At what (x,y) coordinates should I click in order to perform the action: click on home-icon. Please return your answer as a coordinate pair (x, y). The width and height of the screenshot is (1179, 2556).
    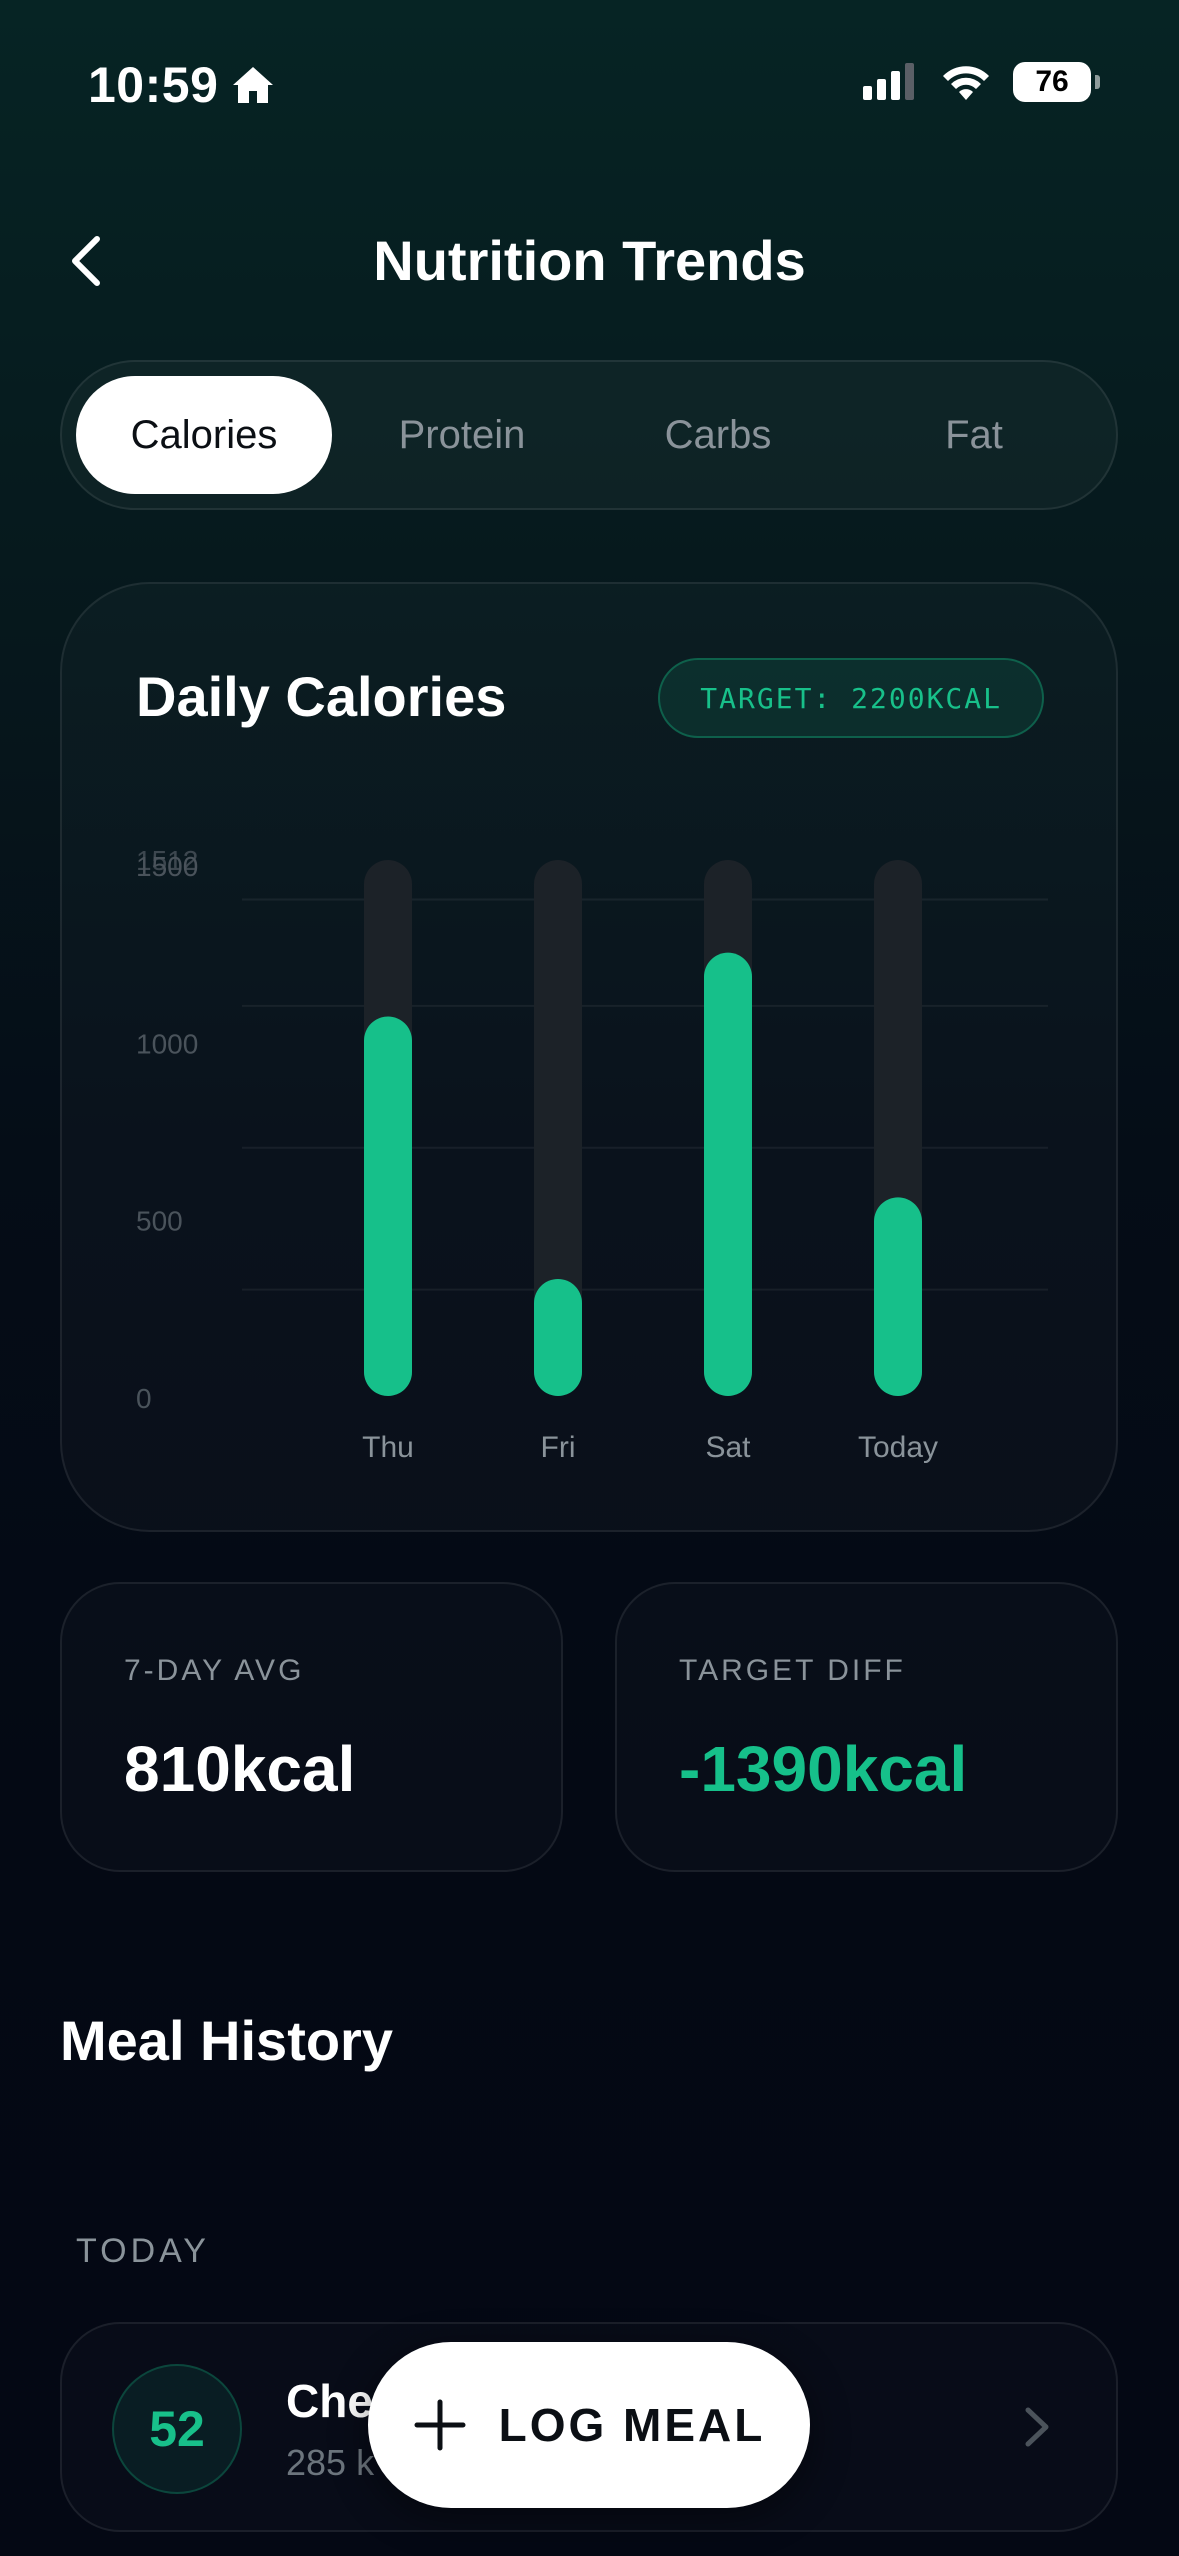
    Looking at the image, I should click on (253, 85).